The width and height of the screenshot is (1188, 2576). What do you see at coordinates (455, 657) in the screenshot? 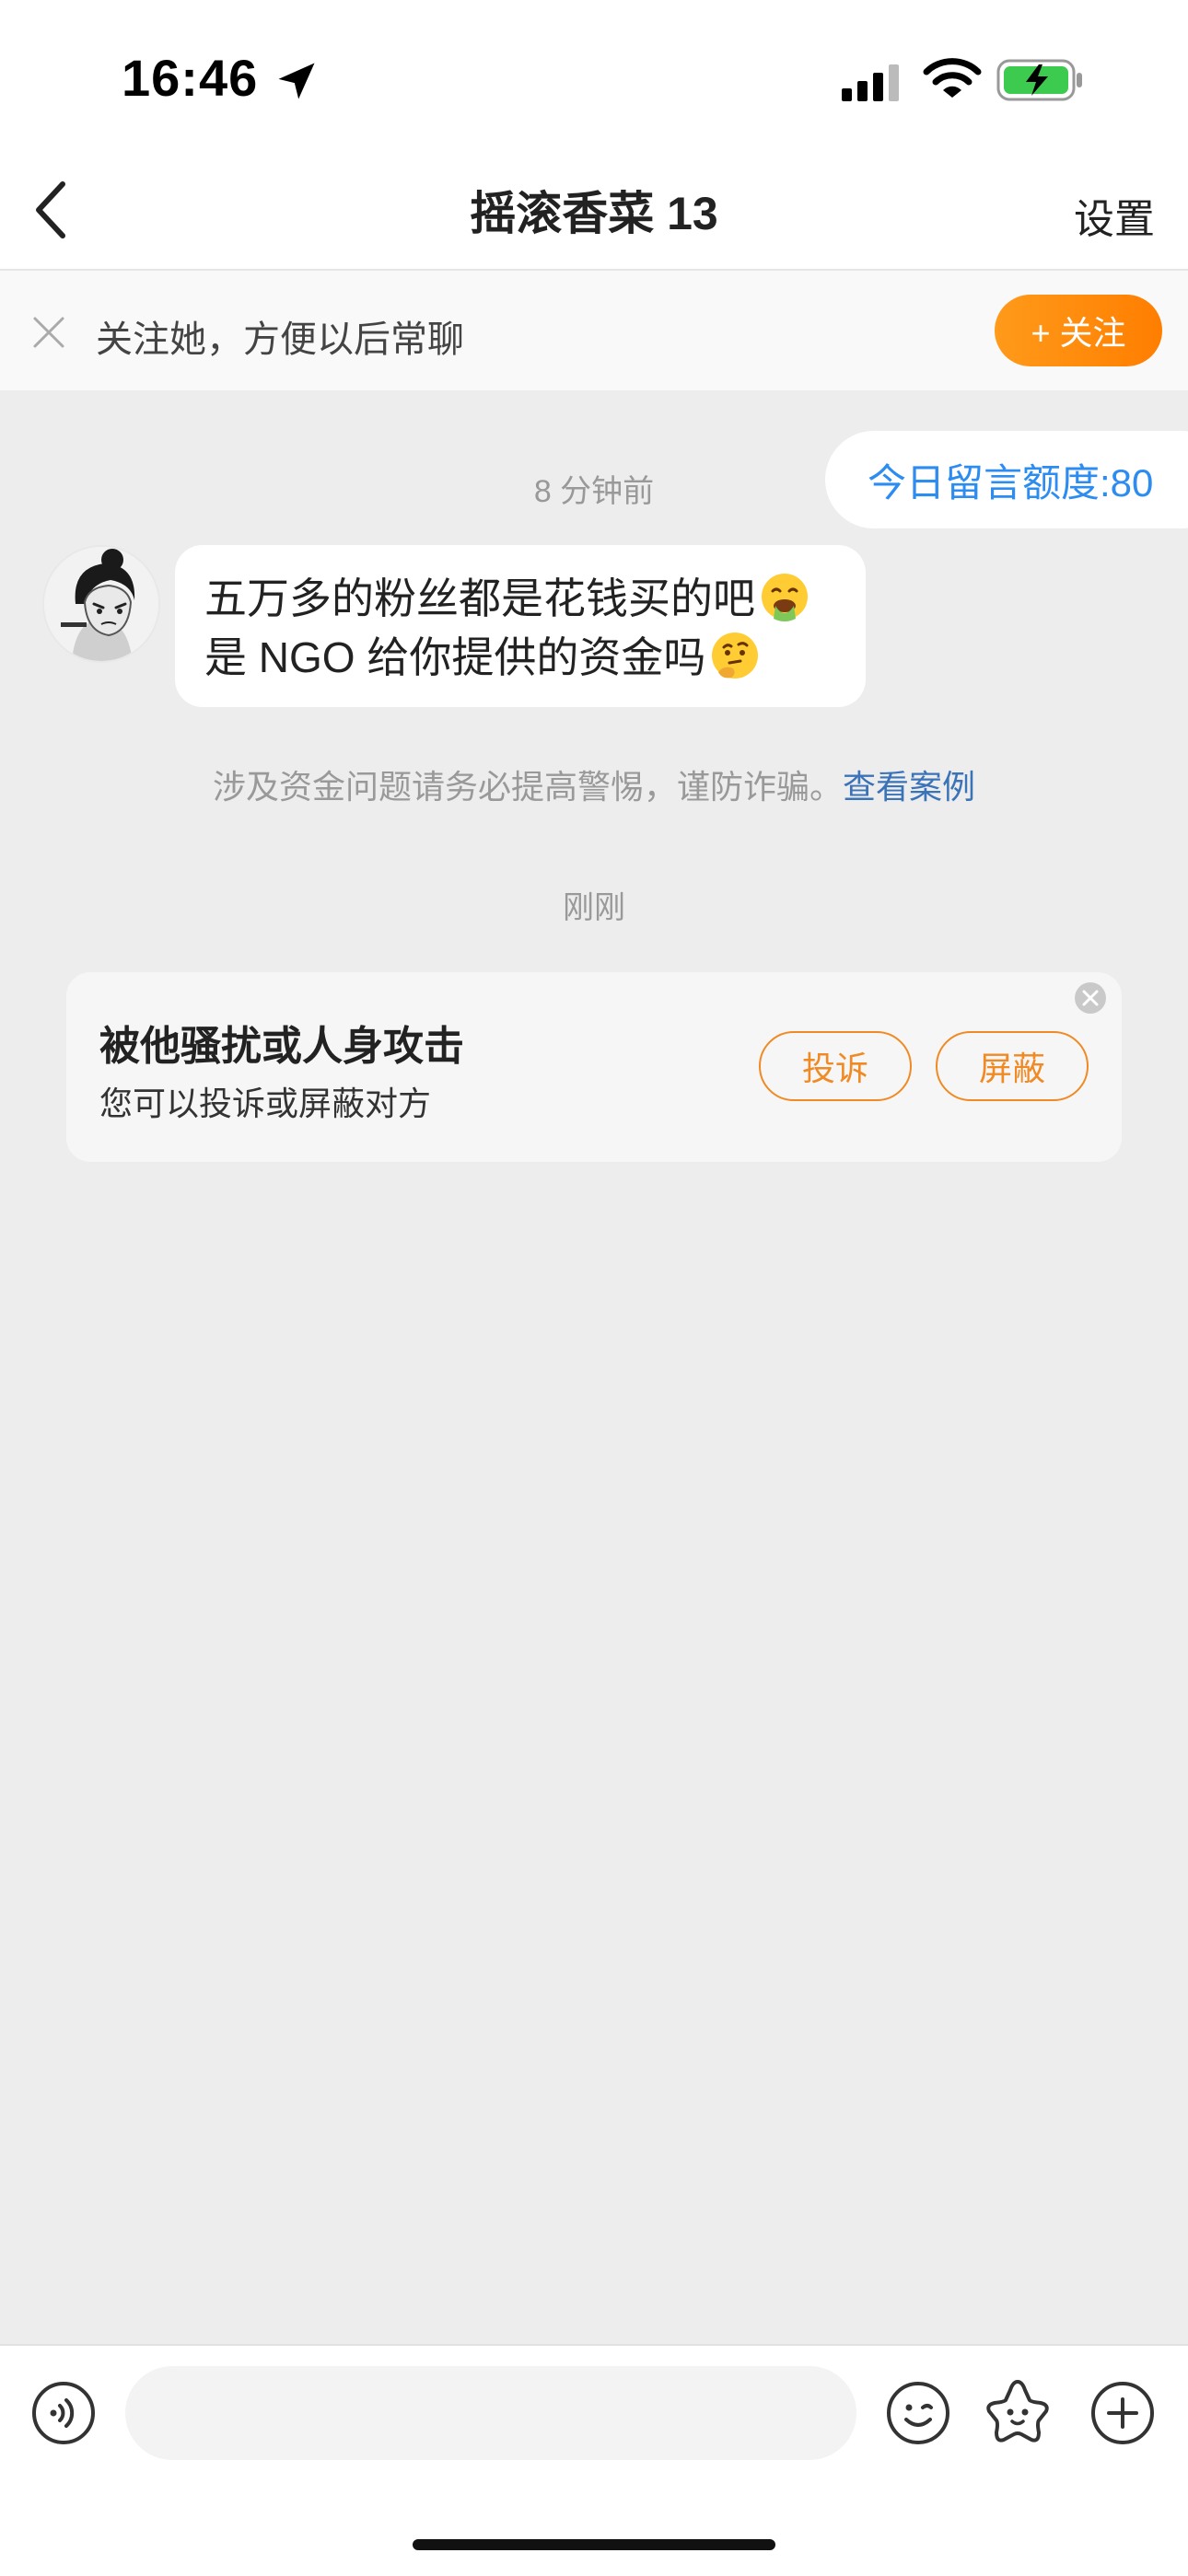
I see `message-text: 是 NGO 给你提供的资金吗` at bounding box center [455, 657].